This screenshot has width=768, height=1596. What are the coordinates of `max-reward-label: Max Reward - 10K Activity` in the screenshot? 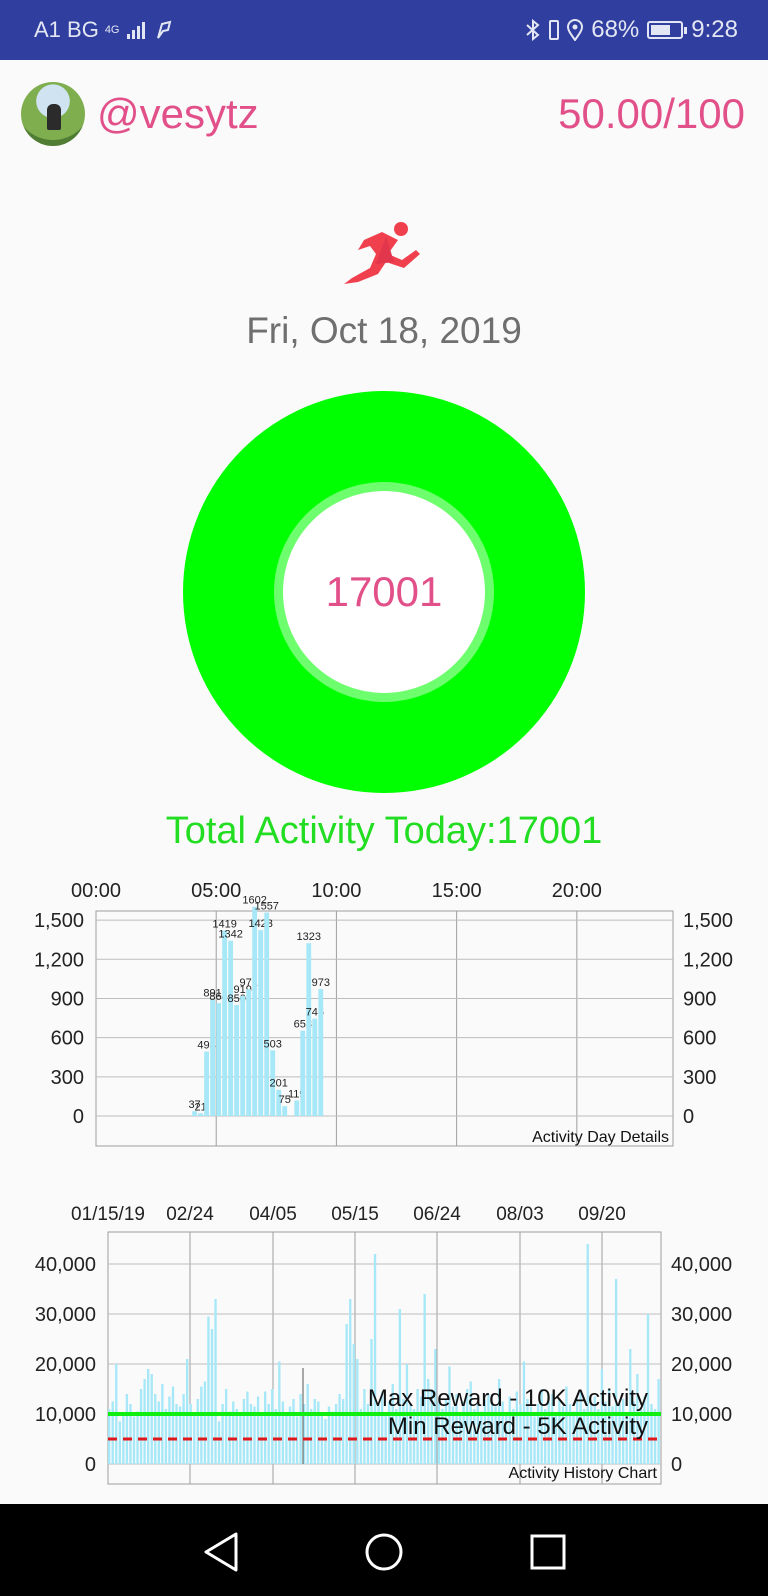 It's located at (508, 1398).